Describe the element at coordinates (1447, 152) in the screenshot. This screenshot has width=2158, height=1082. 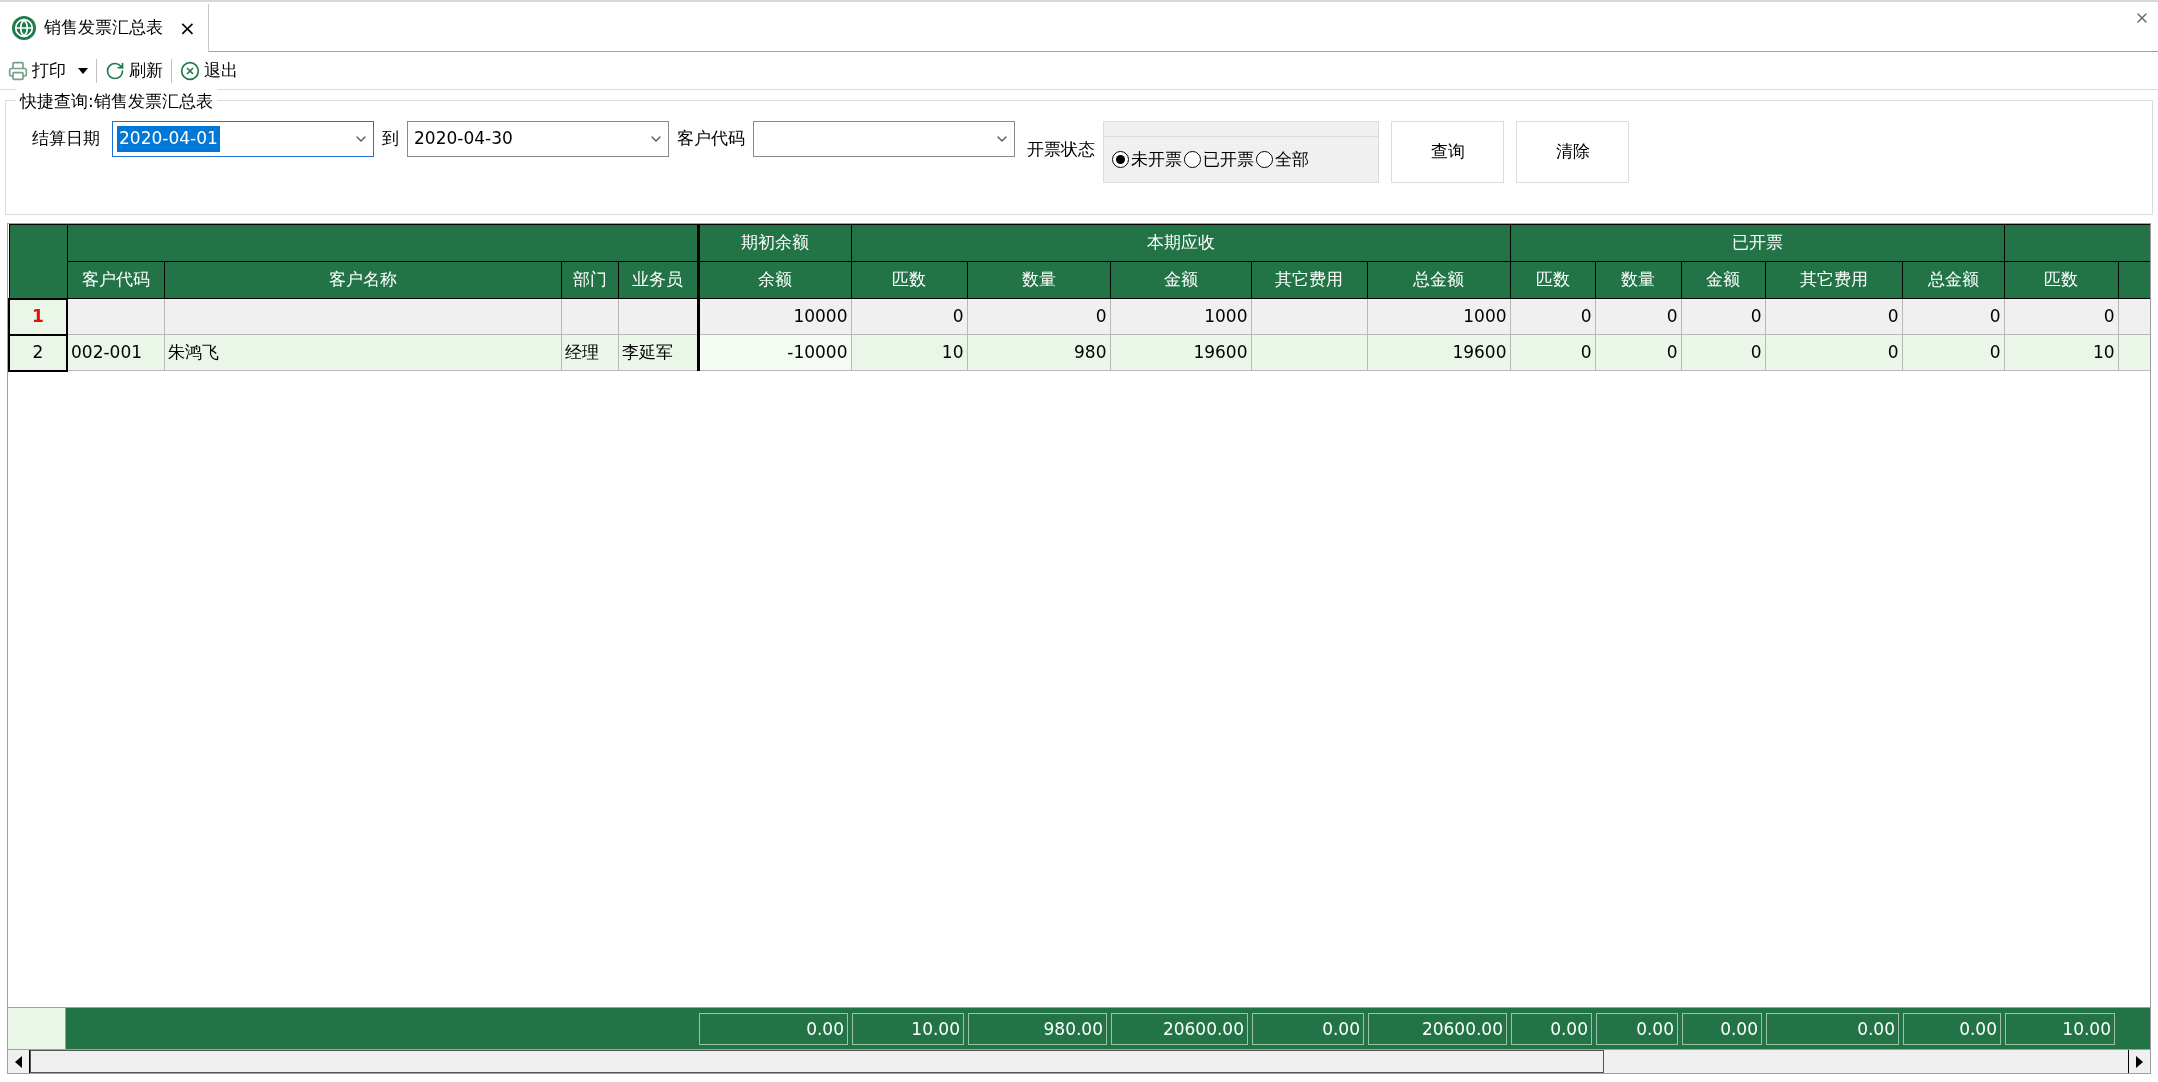
I see `query-button: 查询` at that location.